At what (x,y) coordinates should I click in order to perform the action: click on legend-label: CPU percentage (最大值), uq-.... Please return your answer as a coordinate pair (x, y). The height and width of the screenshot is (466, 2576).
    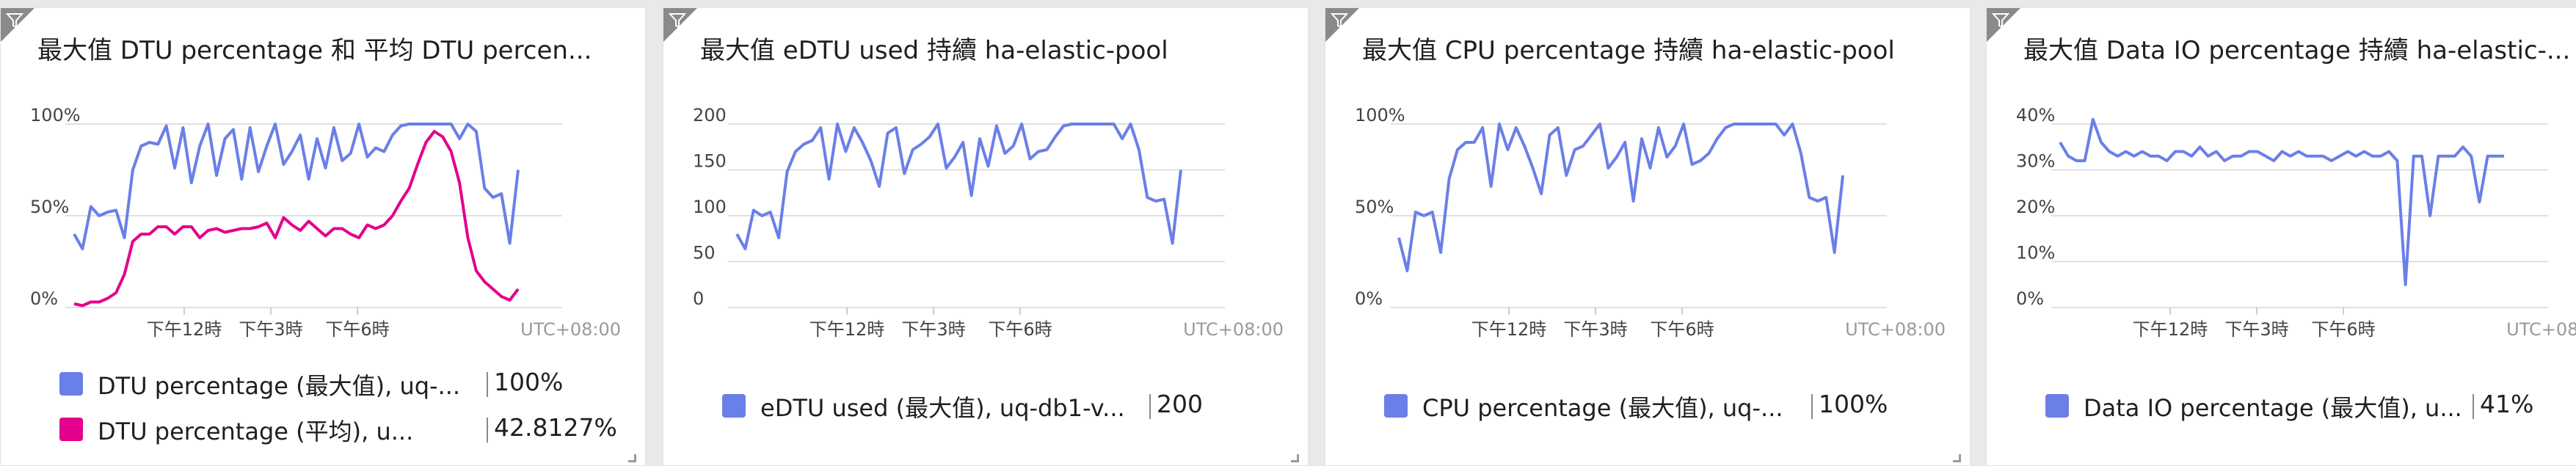
    Looking at the image, I should click on (1602, 408).